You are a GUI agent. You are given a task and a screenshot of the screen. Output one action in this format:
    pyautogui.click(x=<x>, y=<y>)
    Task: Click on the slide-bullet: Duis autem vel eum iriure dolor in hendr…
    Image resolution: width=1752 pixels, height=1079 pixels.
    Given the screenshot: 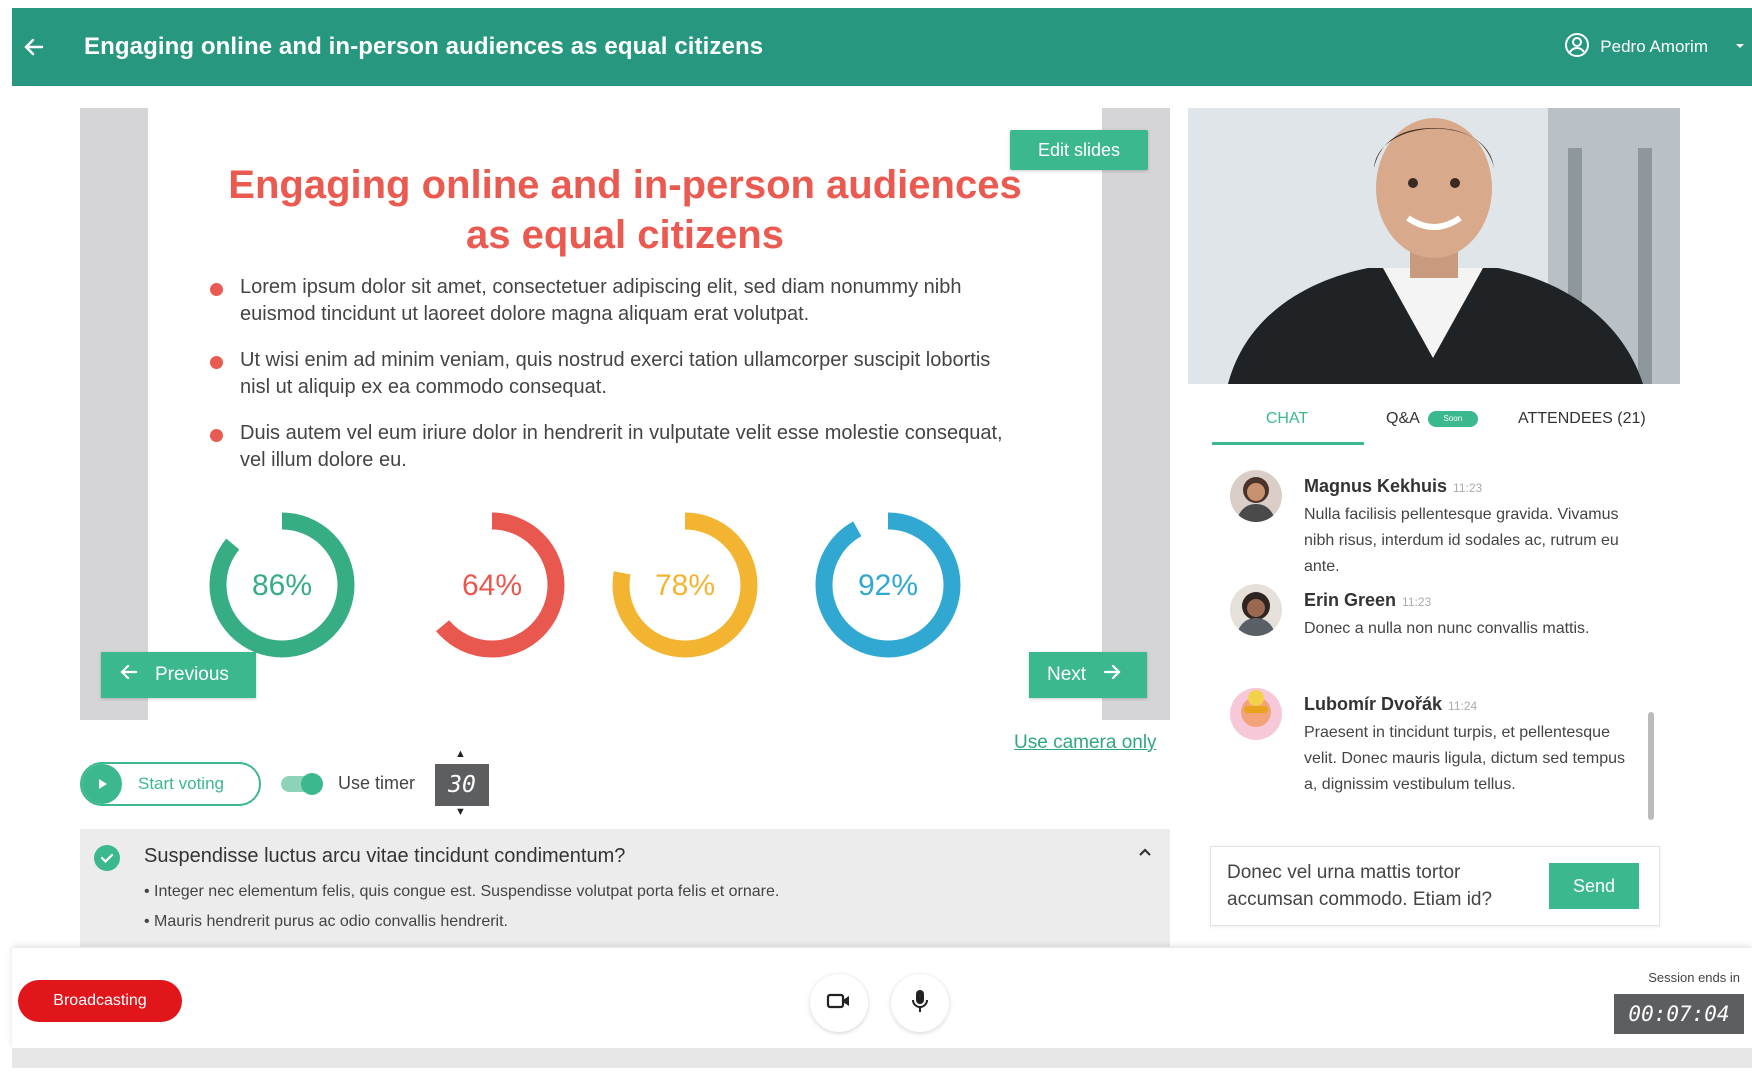 What is the action you would take?
    pyautogui.click(x=615, y=447)
    